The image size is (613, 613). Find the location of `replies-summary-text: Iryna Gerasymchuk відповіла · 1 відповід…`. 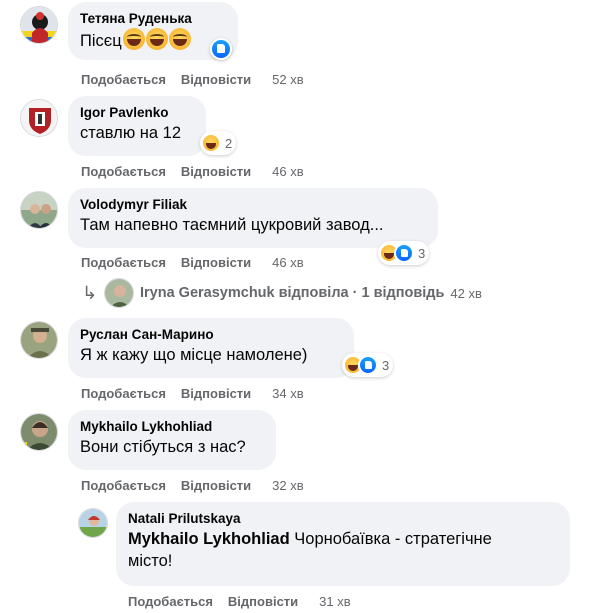

replies-summary-text: Iryna Gerasymchuk відповіла · 1 відповід… is located at coordinates (292, 293).